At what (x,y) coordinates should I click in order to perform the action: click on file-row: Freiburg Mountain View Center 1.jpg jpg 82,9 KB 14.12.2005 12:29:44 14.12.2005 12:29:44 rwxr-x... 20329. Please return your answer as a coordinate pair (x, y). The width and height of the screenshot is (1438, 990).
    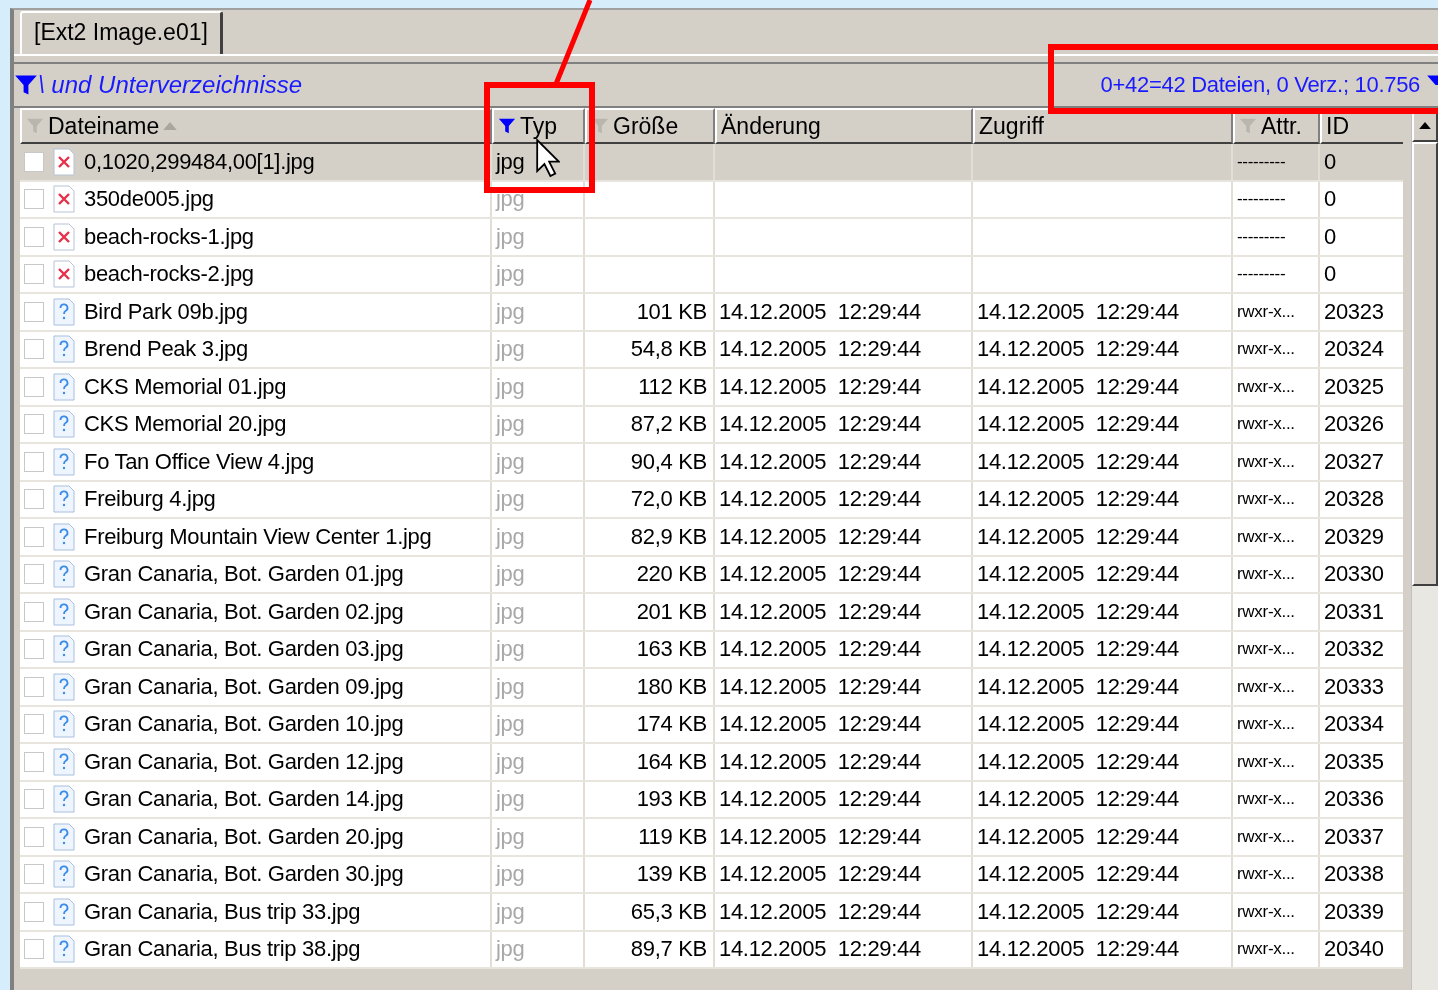
    Looking at the image, I should click on (712, 538).